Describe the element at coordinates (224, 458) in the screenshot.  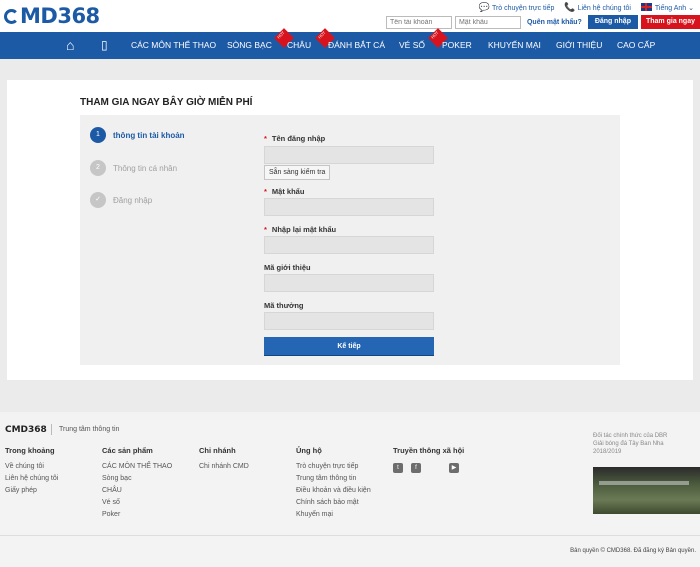
I see `footer-col-branch: Chi nhánh Chi nhánh CMD` at that location.